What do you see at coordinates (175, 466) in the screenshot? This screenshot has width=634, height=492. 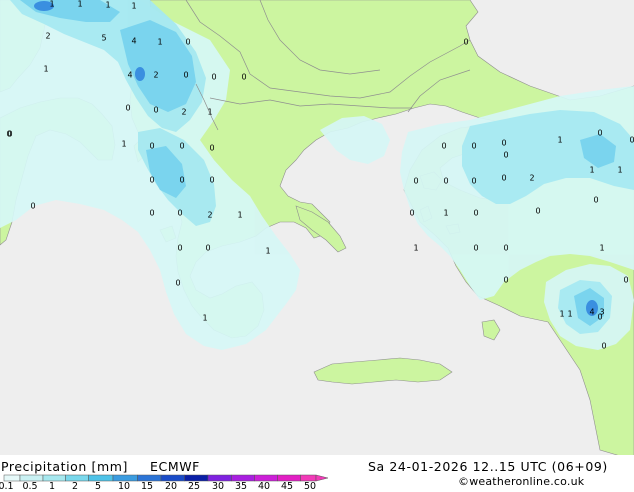 I see `model-name: ECMWF` at bounding box center [175, 466].